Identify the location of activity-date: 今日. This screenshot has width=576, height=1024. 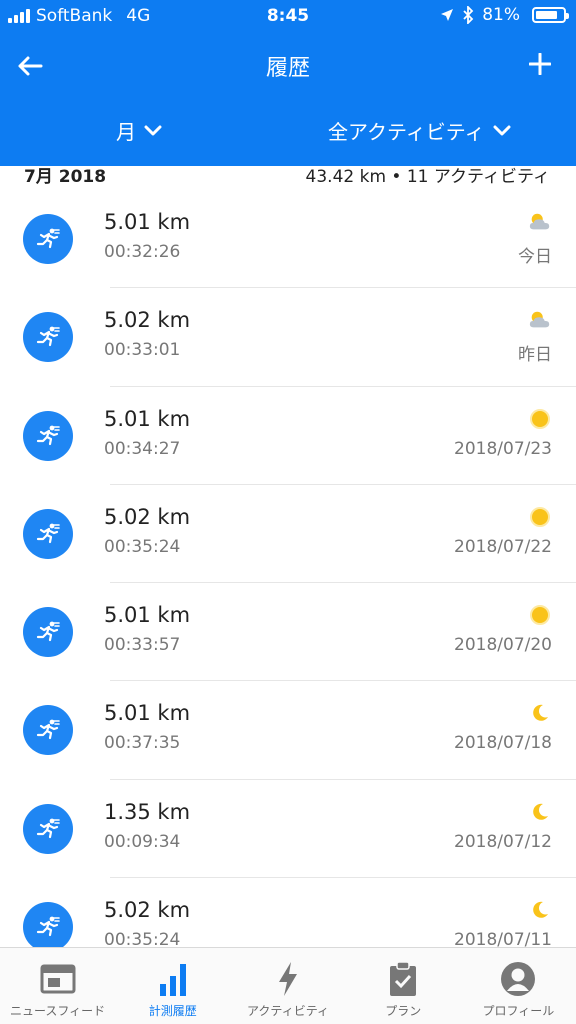
(535, 257).